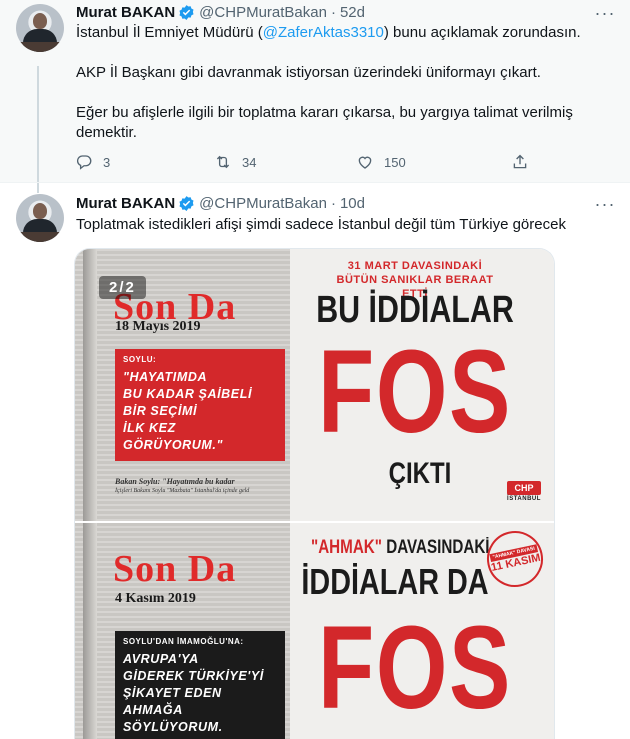 This screenshot has width=630, height=739. What do you see at coordinates (395, 581) in the screenshot?
I see `poster-headline: İDDİALAR DA` at bounding box center [395, 581].